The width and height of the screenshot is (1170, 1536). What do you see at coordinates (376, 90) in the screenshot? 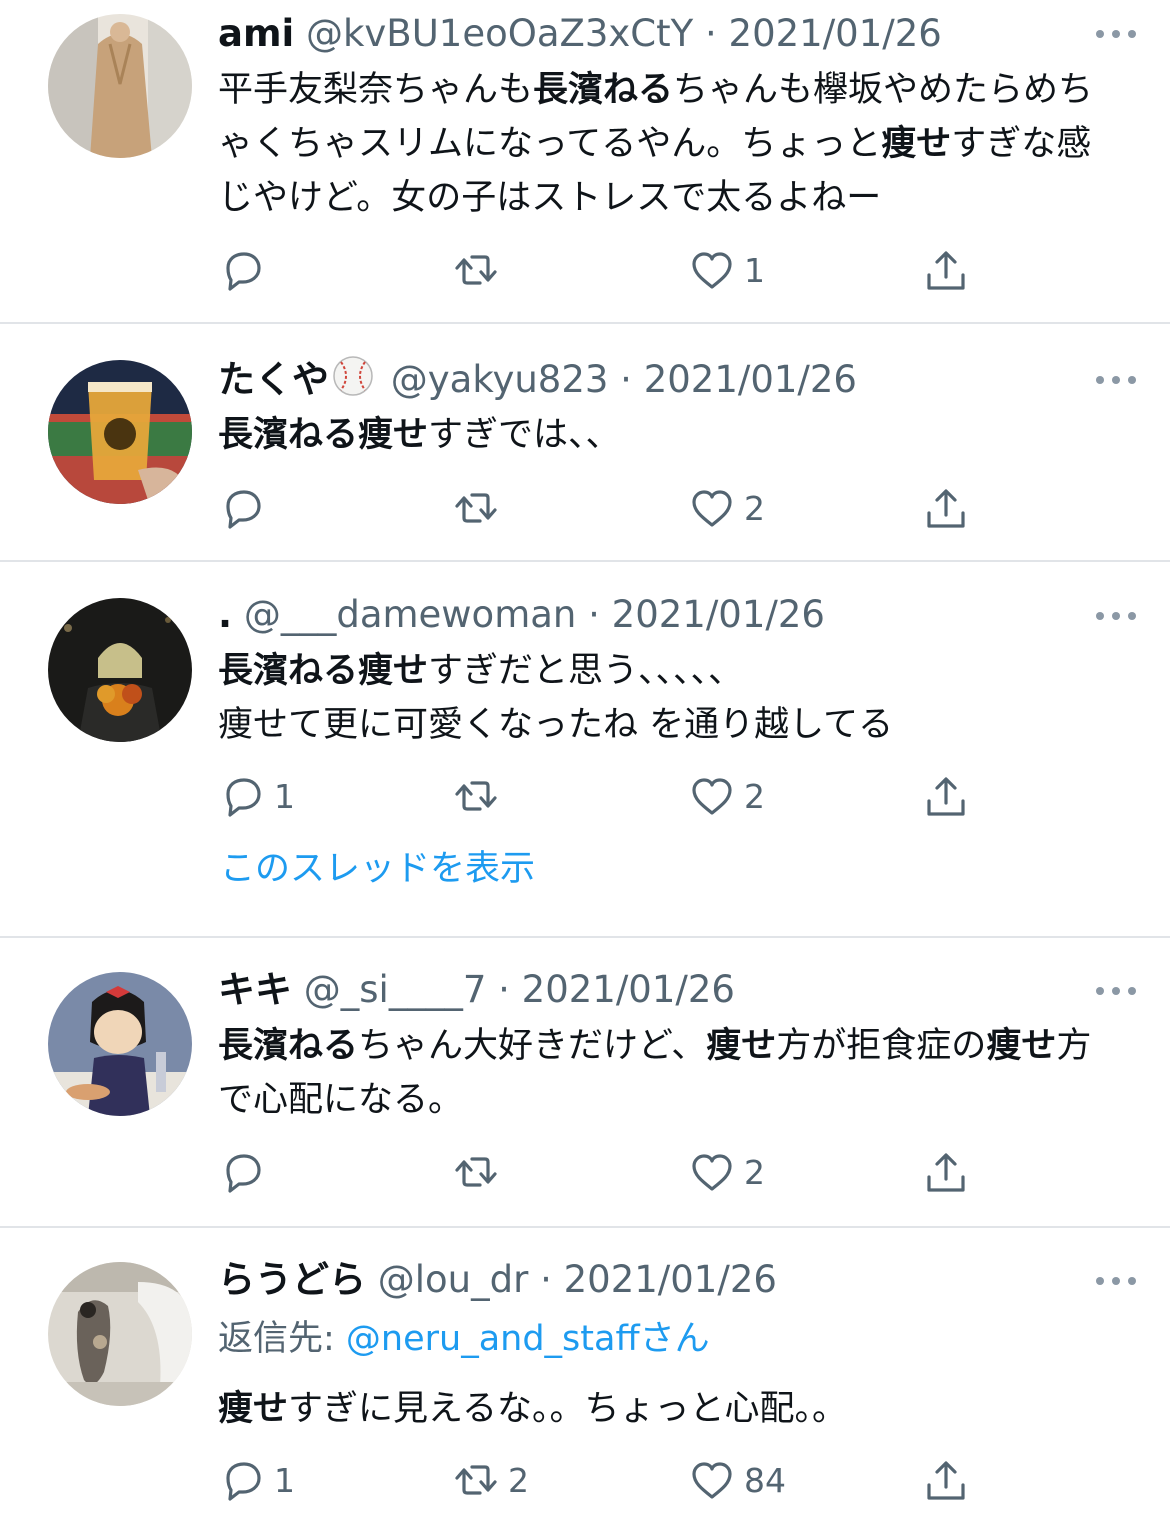
I see `text-segment: 平手友梨奈ちゃんも` at bounding box center [376, 90].